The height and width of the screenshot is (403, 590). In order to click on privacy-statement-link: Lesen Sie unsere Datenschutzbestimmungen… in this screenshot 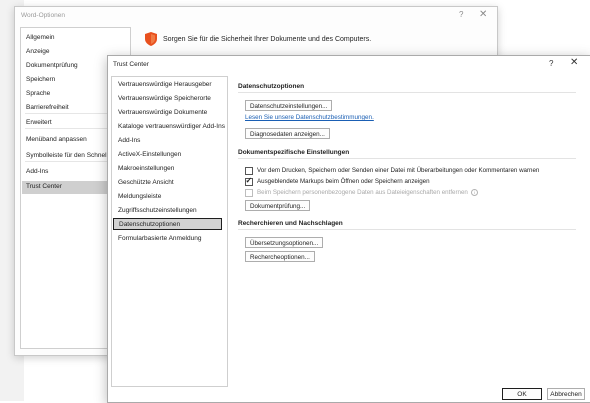, I will do `click(309, 117)`.